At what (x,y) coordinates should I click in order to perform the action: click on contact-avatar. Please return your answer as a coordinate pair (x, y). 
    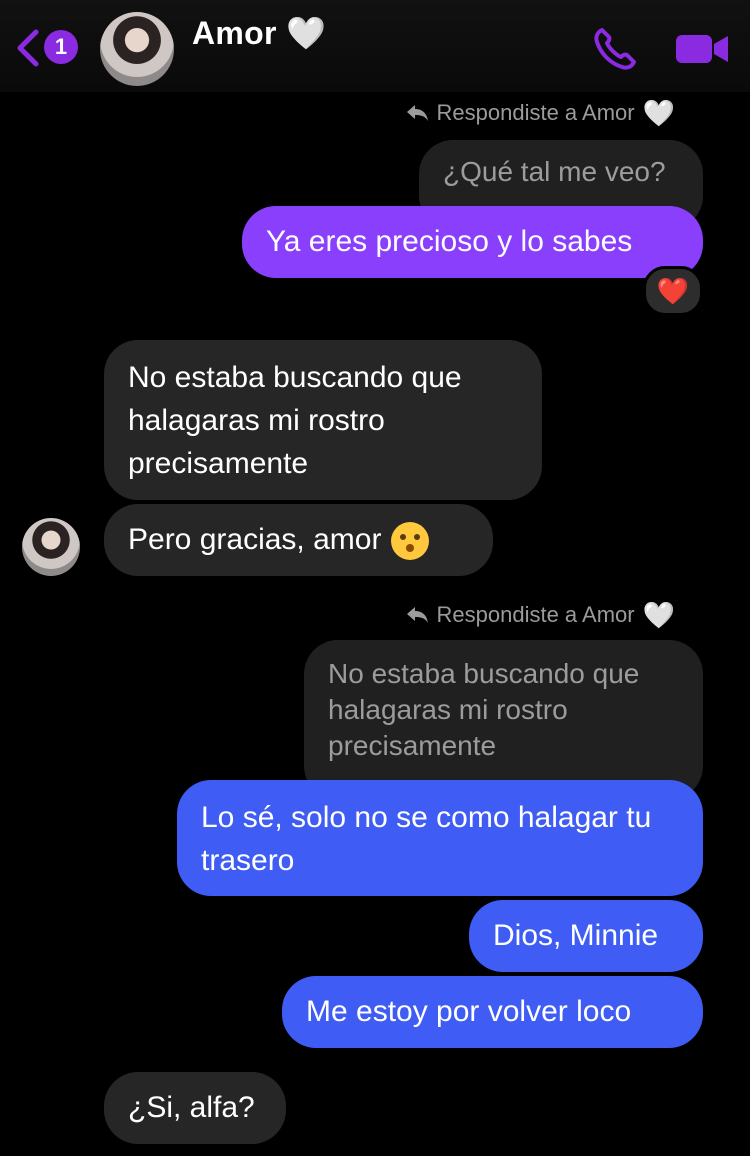
    Looking at the image, I should click on (137, 49).